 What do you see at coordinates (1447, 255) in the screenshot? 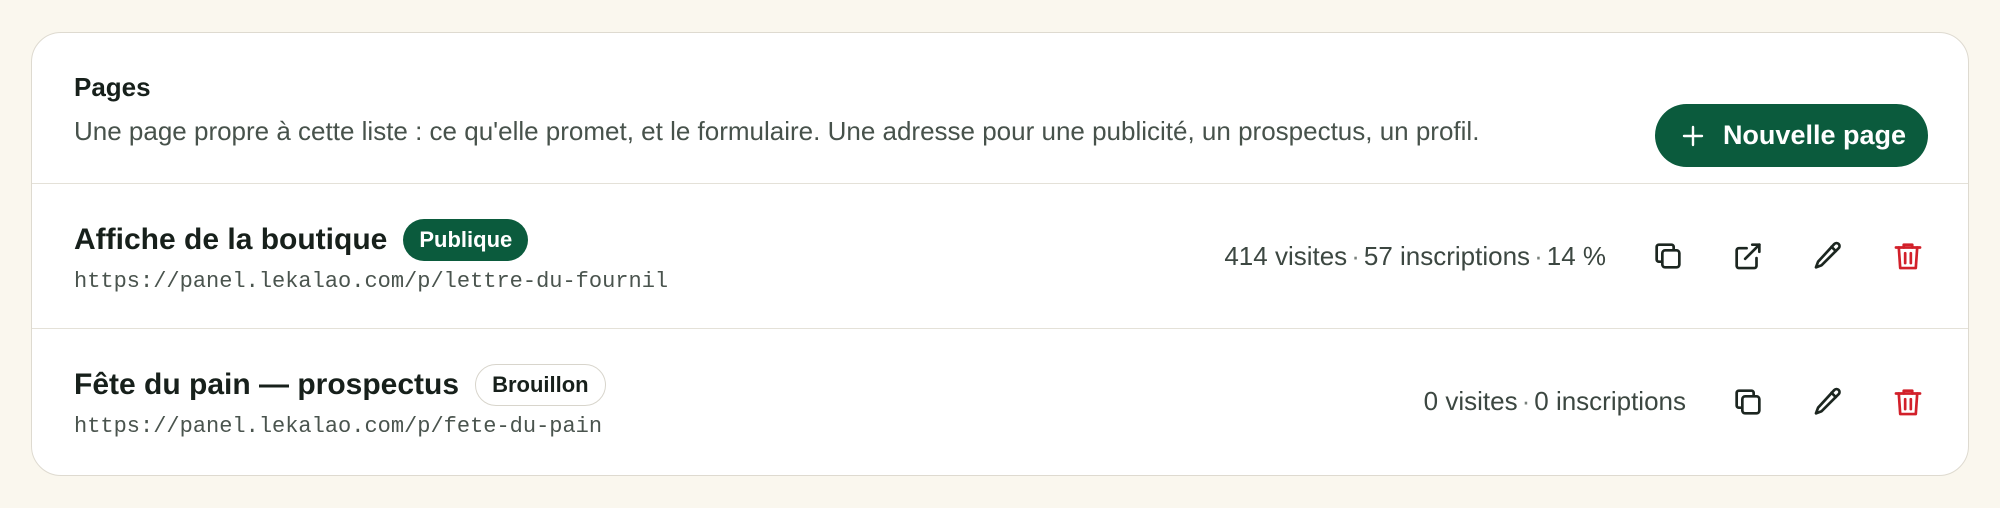
I see `signups-count: 57 inscriptions` at bounding box center [1447, 255].